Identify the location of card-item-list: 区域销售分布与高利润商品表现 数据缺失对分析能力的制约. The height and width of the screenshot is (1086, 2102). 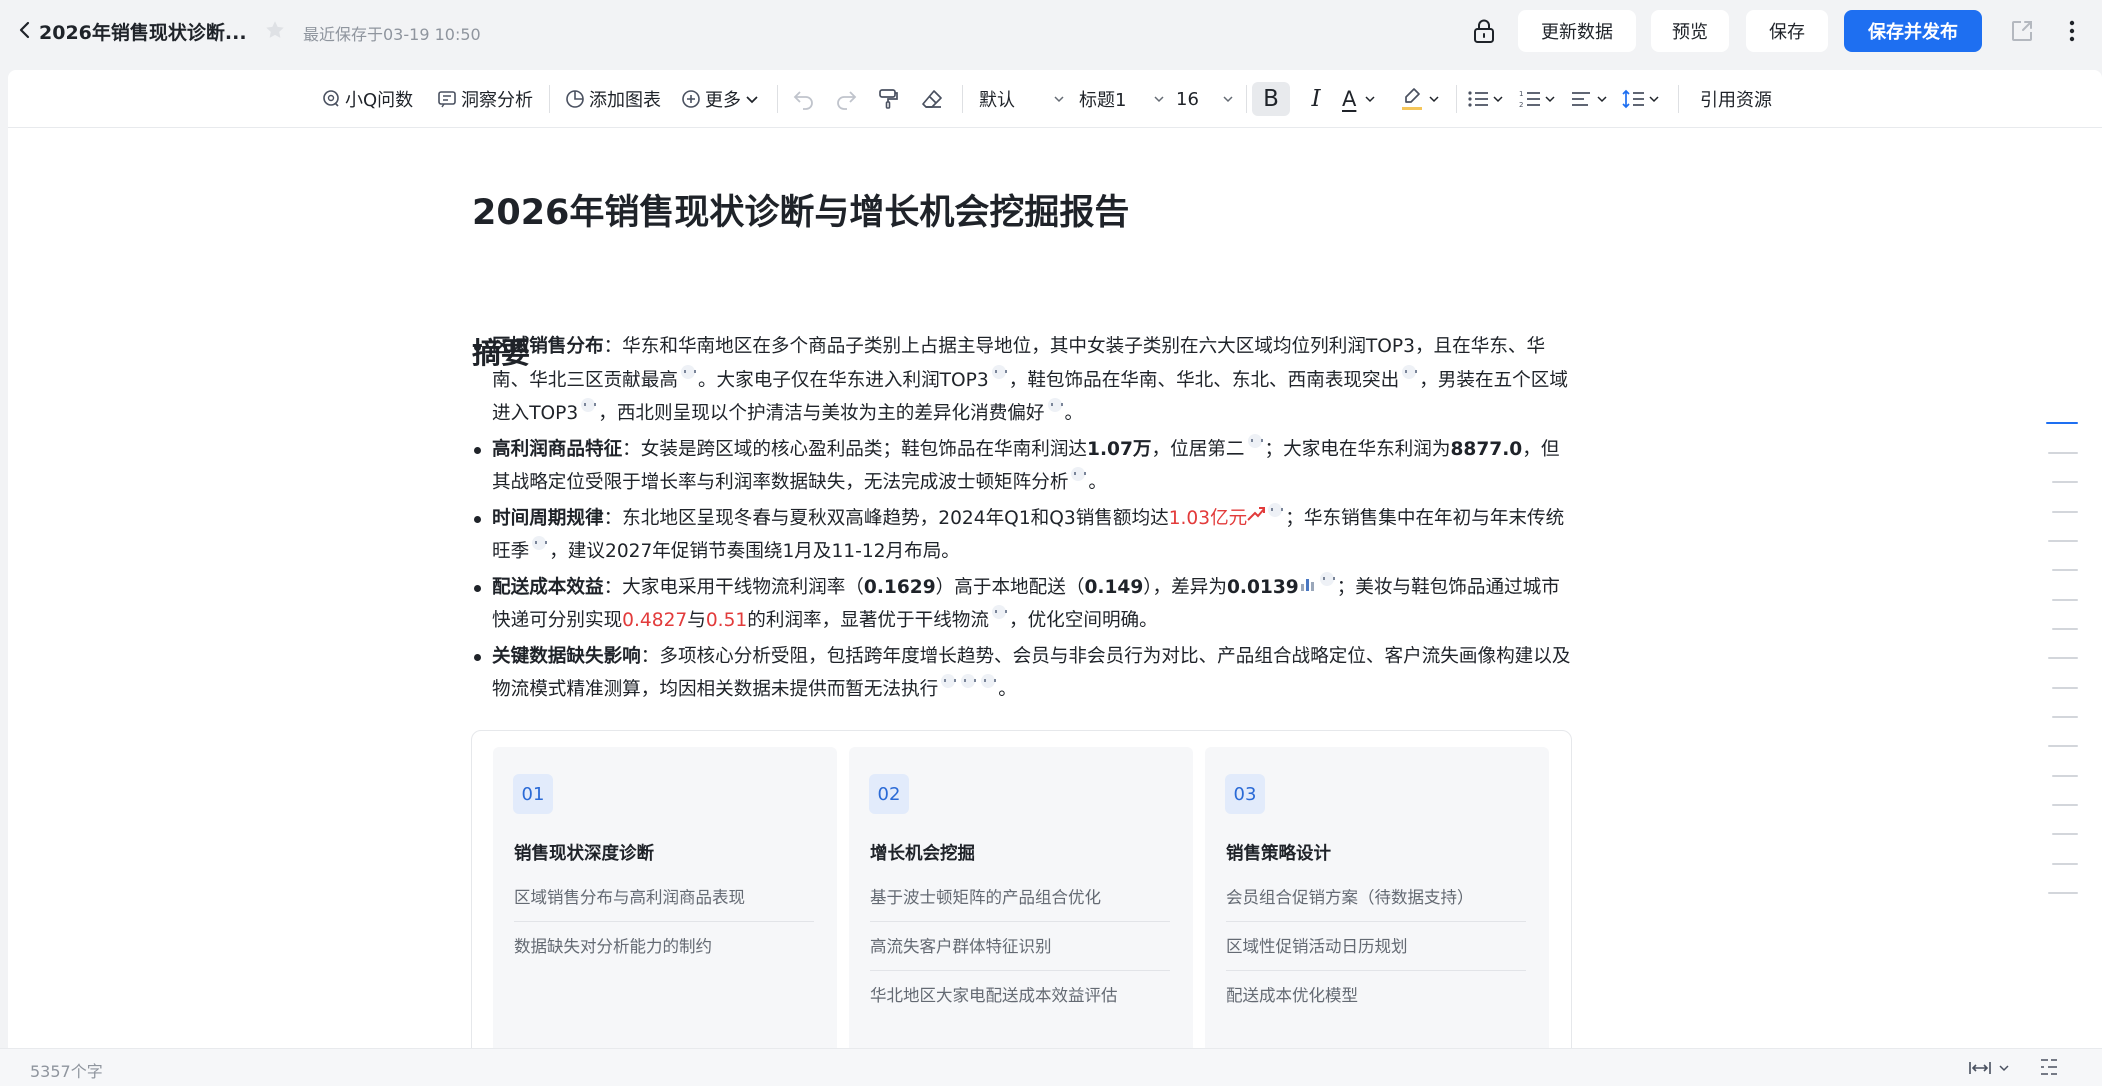
(664, 922).